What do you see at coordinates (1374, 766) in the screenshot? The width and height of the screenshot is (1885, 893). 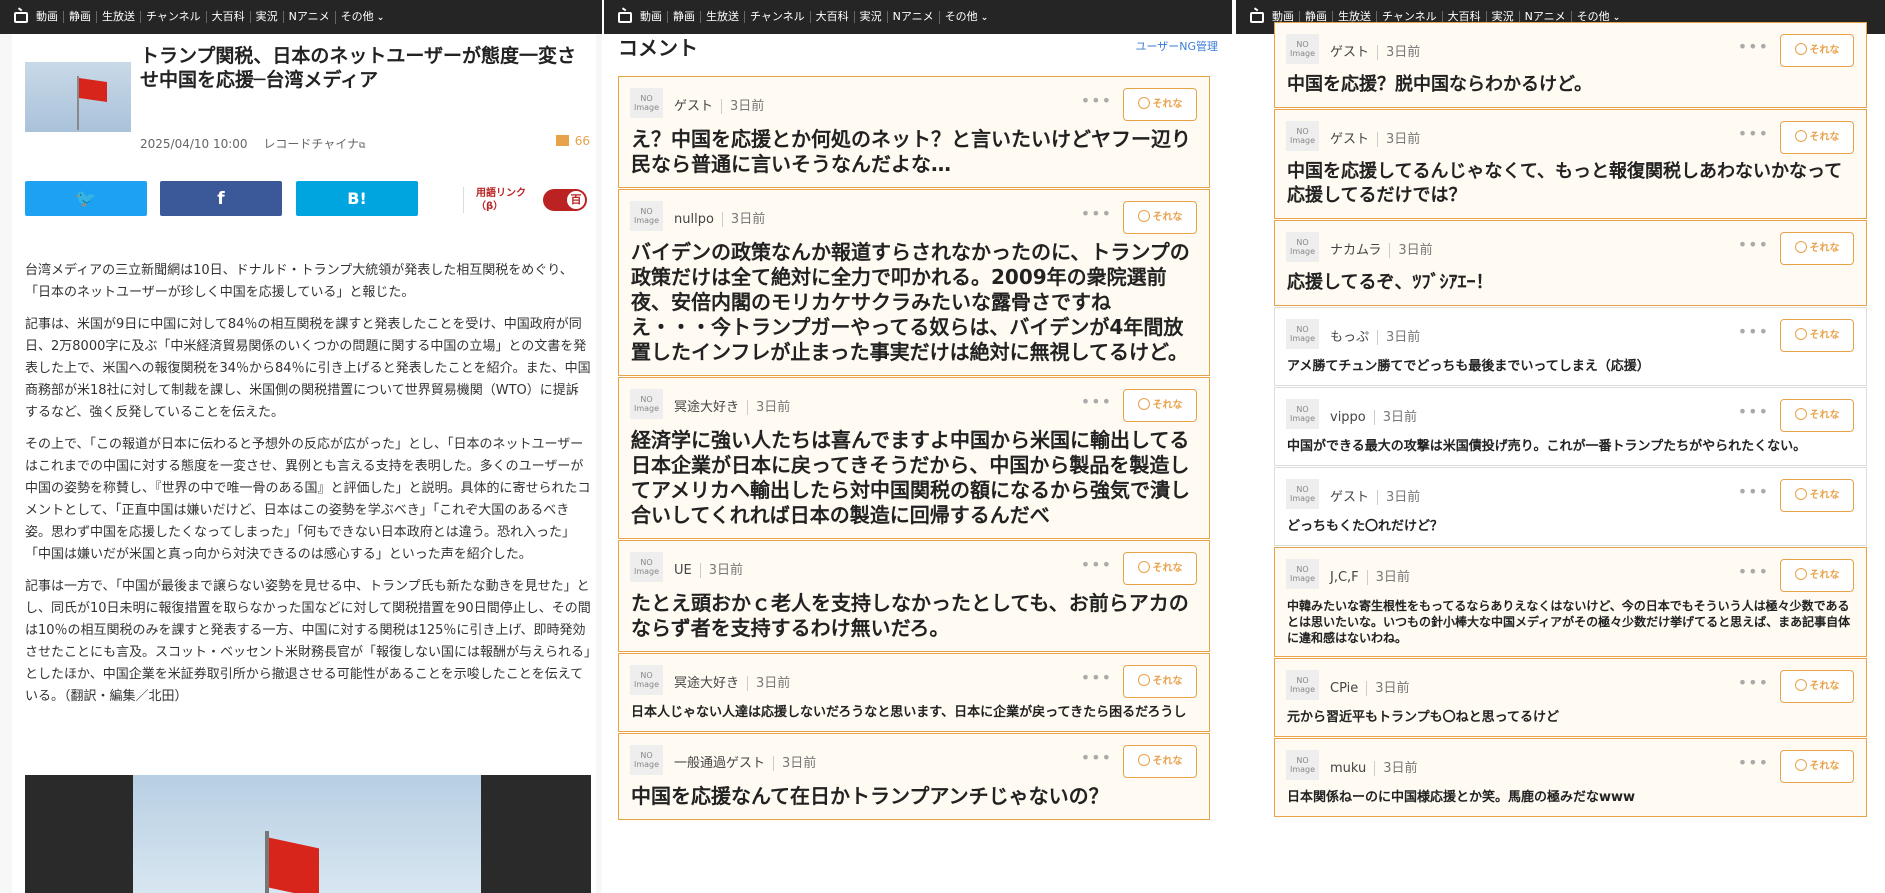 I see `comment-username: muku 3日前` at bounding box center [1374, 766].